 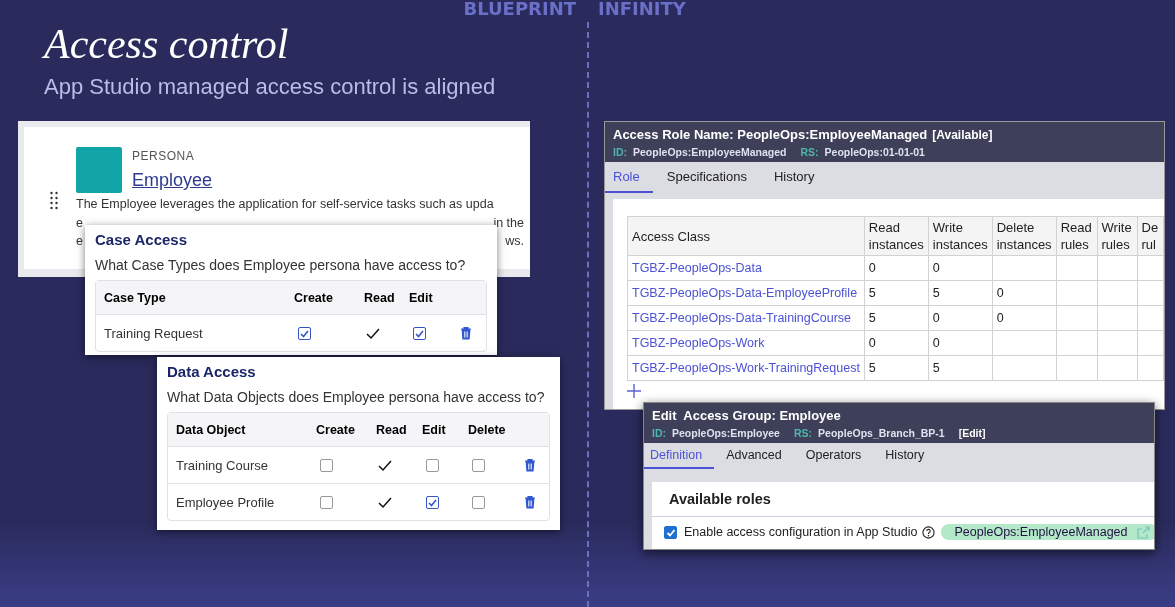 What do you see at coordinates (726, 433) in the screenshot?
I see `id-value: PeopleOps:Employee` at bounding box center [726, 433].